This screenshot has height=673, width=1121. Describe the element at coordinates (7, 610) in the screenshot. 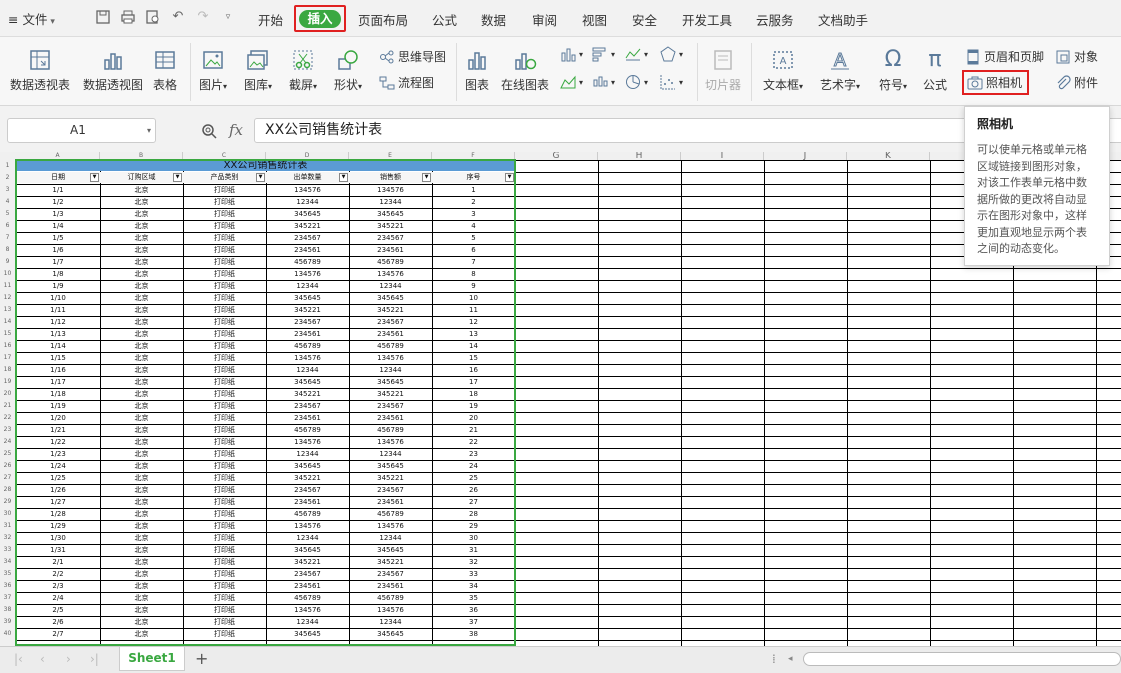

I see `row-header: 38` at that location.